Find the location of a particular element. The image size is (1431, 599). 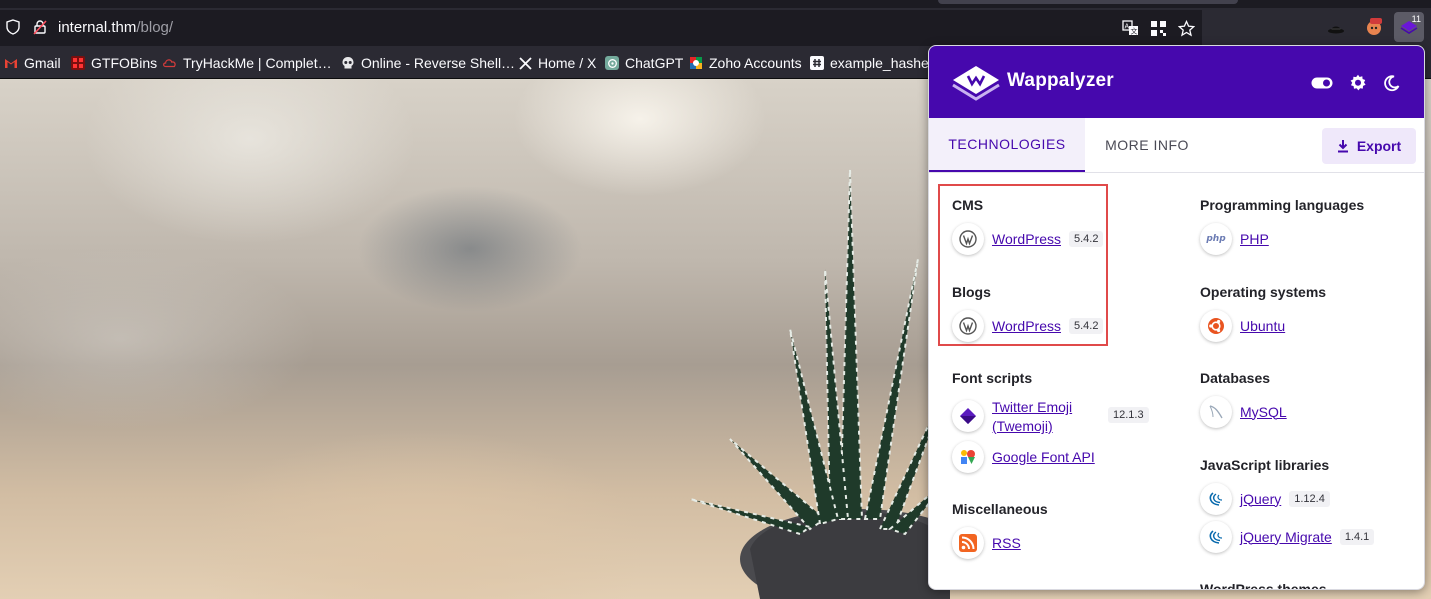

popup-header: Wappalyzer is located at coordinates (1176, 82).